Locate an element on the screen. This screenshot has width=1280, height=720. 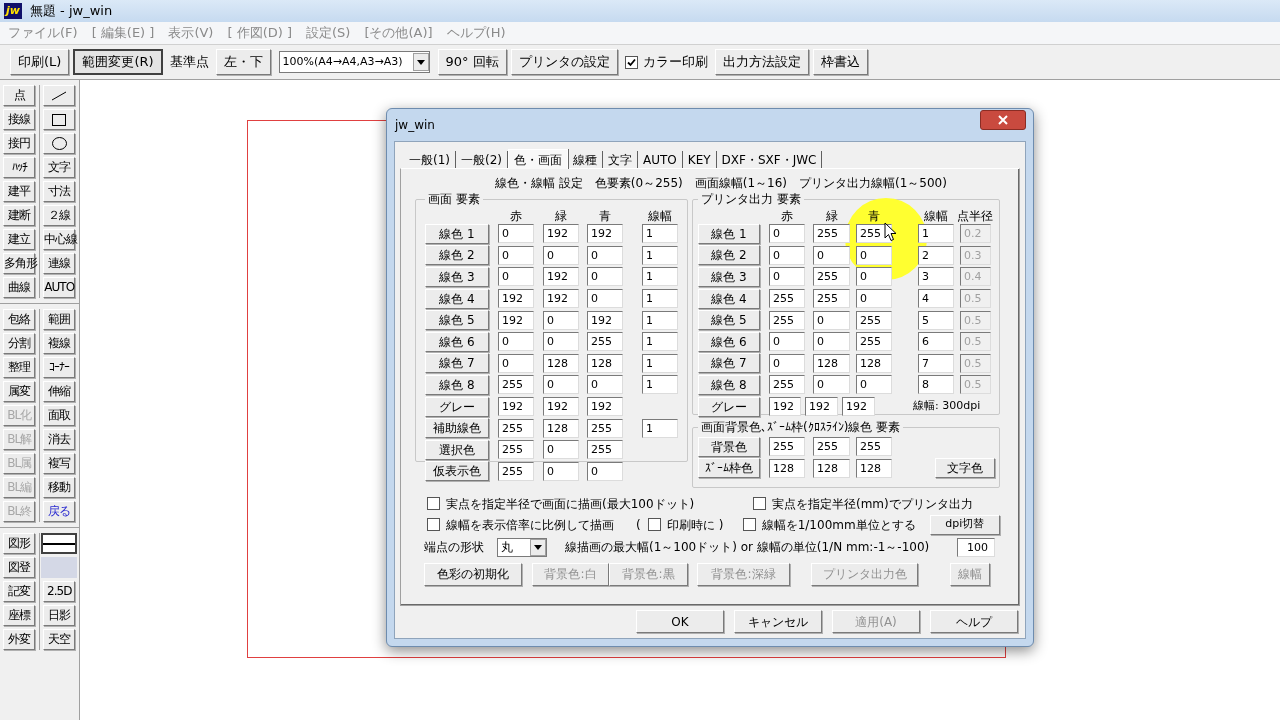
line-style-swatch is located at coordinates (59, 543).